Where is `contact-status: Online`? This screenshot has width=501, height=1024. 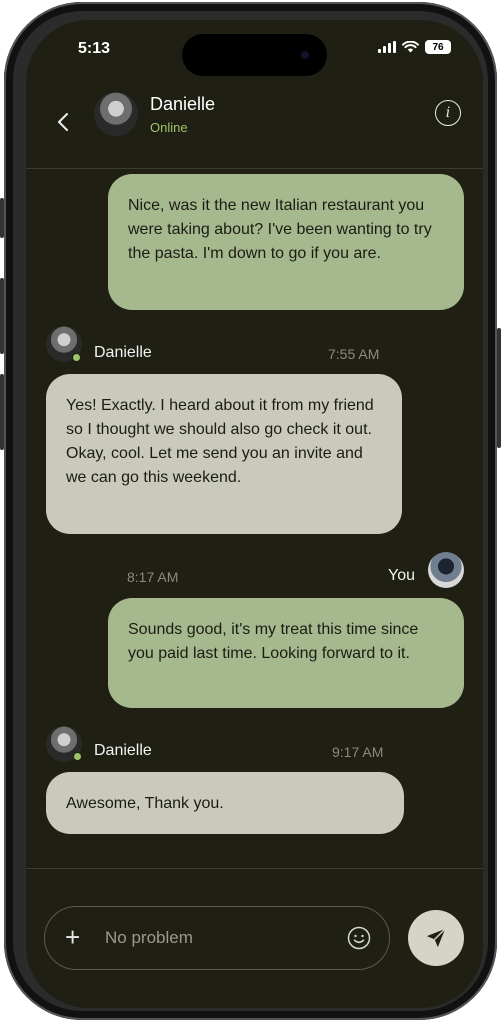
contact-status: Online is located at coordinates (169, 127).